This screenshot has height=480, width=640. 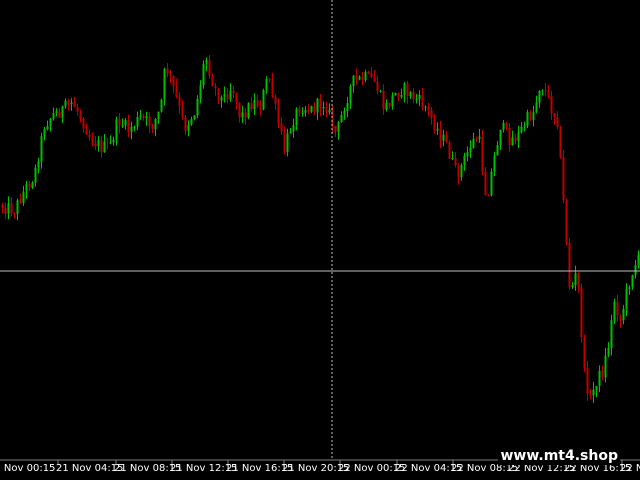 I want to click on x-axis-tick-label: 20 Nov 00:15, so click(x=27, y=468).